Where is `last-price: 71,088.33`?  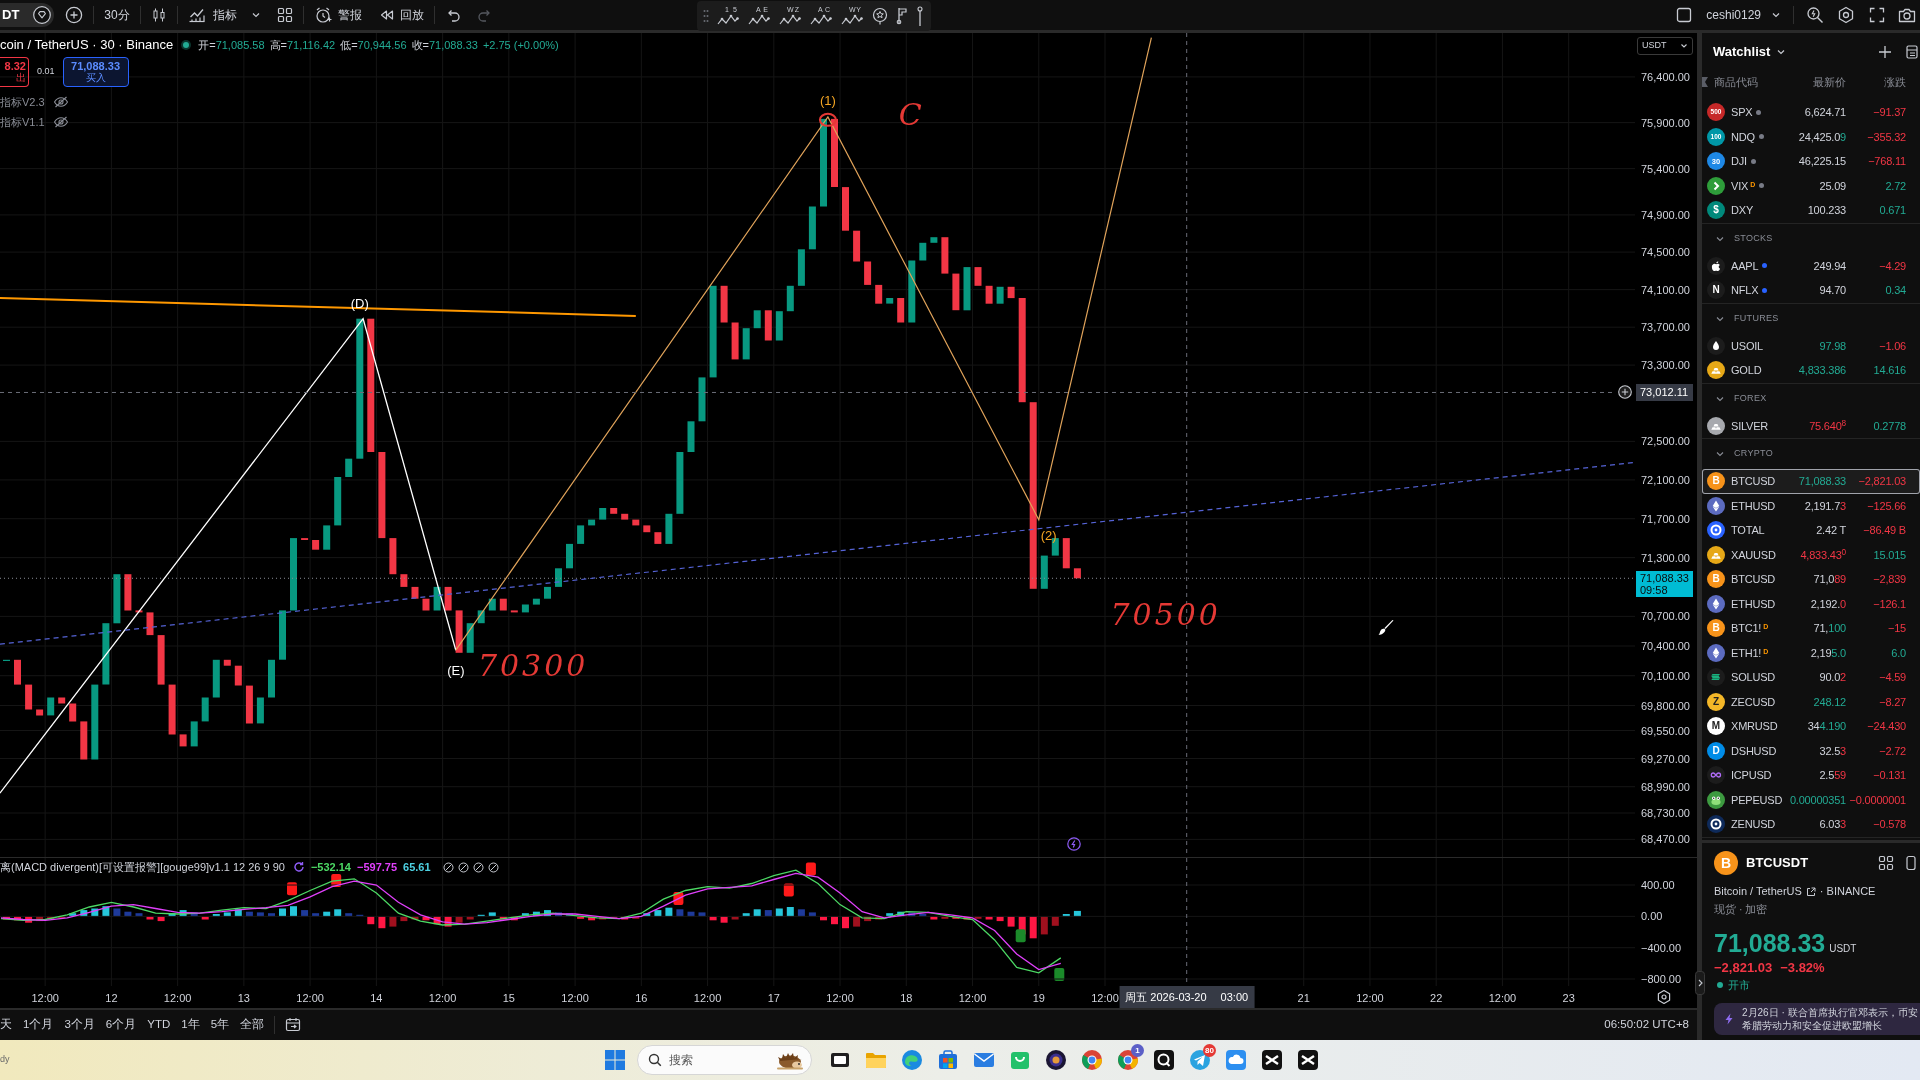
last-price: 71,088.33 is located at coordinates (1821, 481).